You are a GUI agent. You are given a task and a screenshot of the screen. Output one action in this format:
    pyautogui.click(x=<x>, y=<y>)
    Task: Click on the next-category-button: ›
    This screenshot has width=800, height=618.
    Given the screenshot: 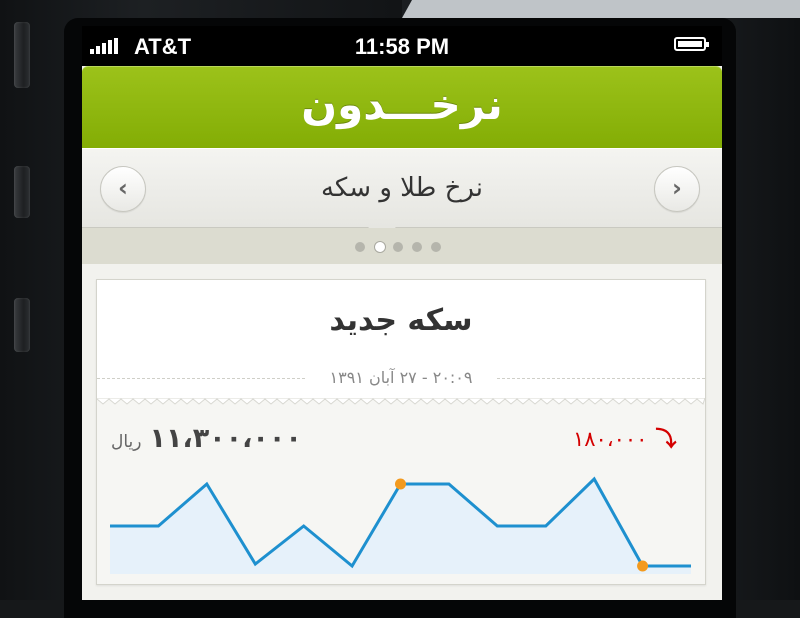 What is the action you would take?
    pyautogui.click(x=677, y=189)
    